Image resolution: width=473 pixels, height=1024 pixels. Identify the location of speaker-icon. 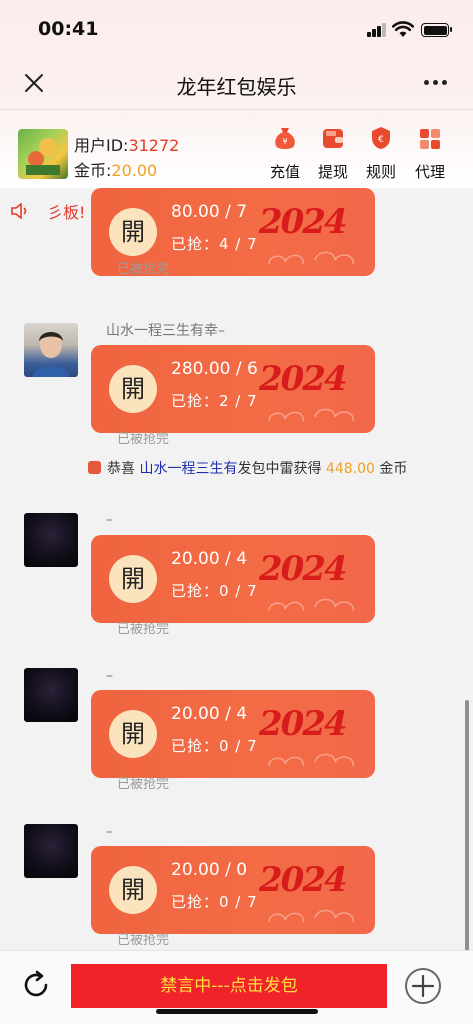
(19, 211).